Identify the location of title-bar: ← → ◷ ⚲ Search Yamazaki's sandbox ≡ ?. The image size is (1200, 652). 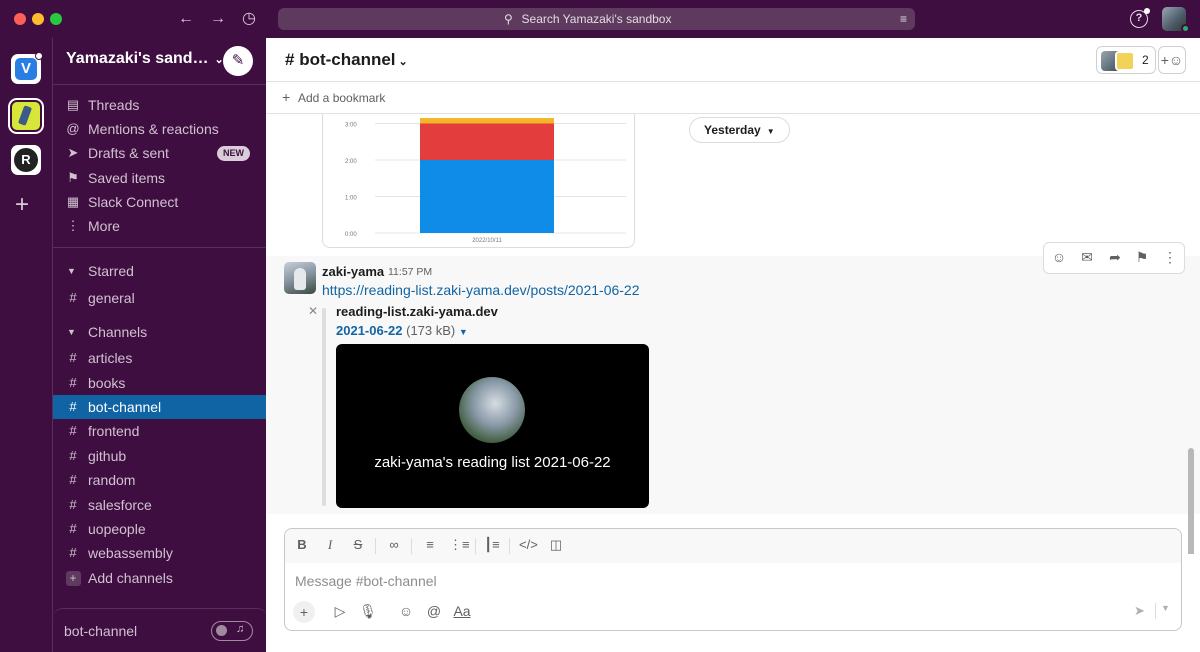
(600, 19).